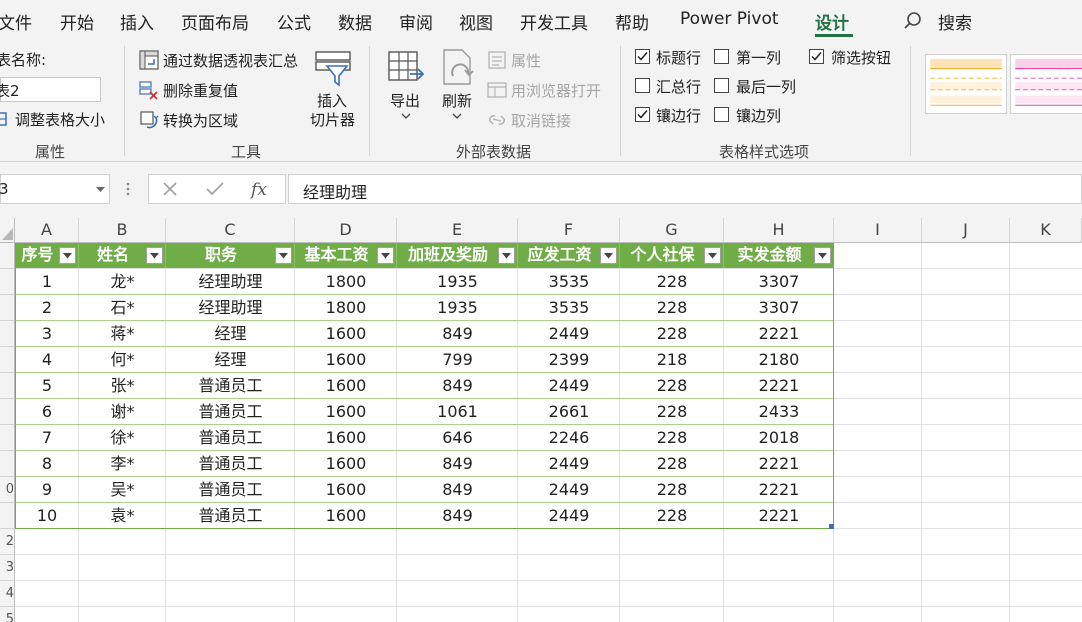 The width and height of the screenshot is (1082, 622). Describe the element at coordinates (122, 516) in the screenshot. I see `table-cell: 袁*` at that location.